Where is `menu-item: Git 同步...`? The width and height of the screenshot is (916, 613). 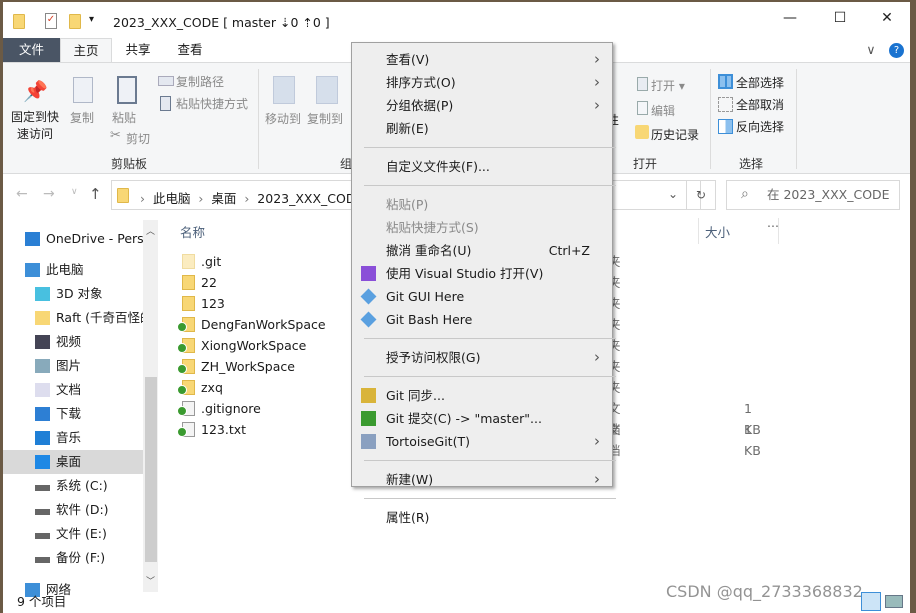
menu-item: Git 同步... is located at coordinates (482, 395).